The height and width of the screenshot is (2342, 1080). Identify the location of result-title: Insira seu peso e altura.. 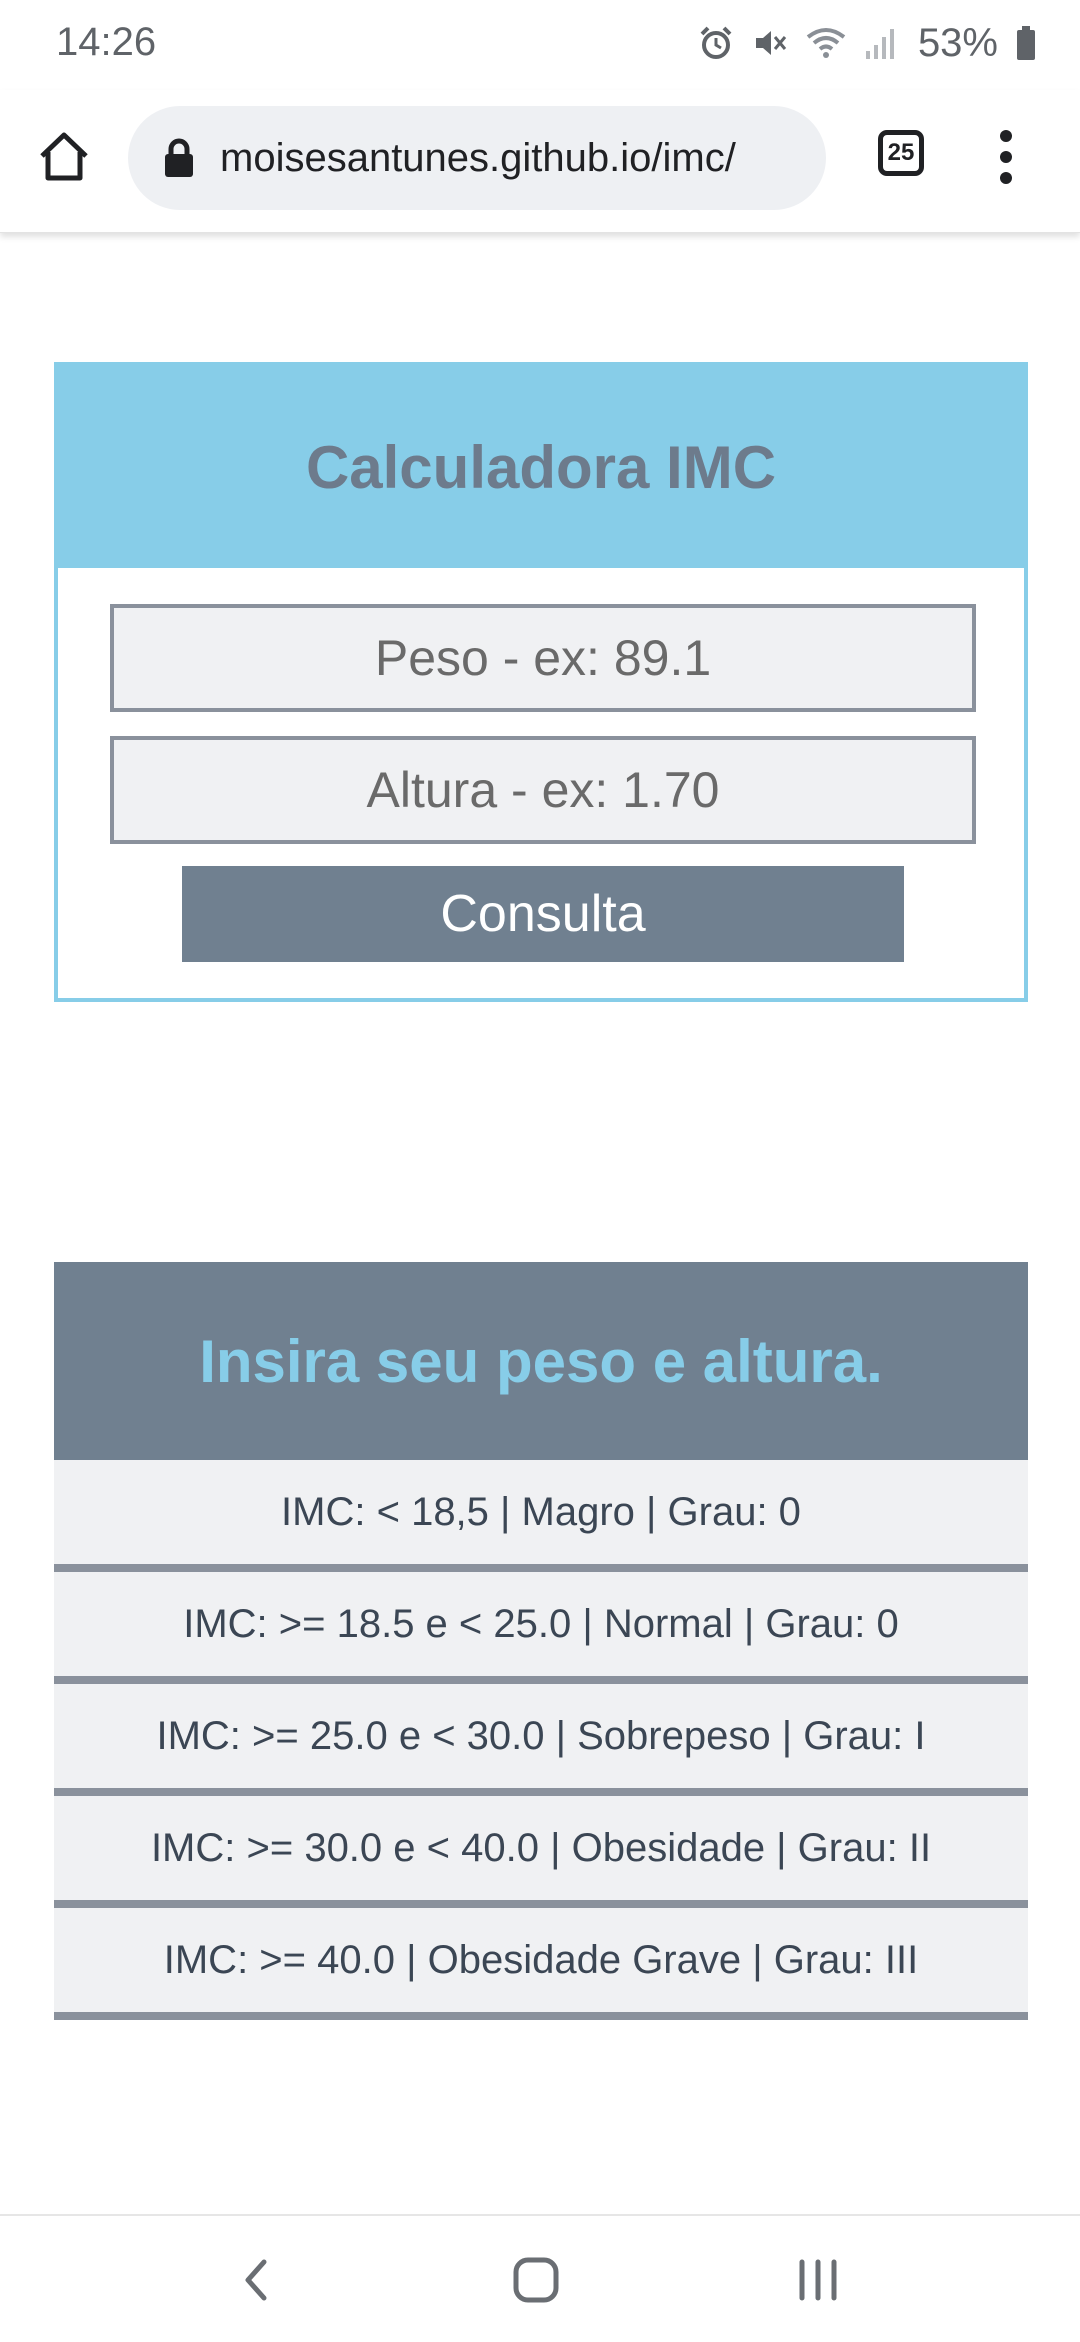
(541, 1361).